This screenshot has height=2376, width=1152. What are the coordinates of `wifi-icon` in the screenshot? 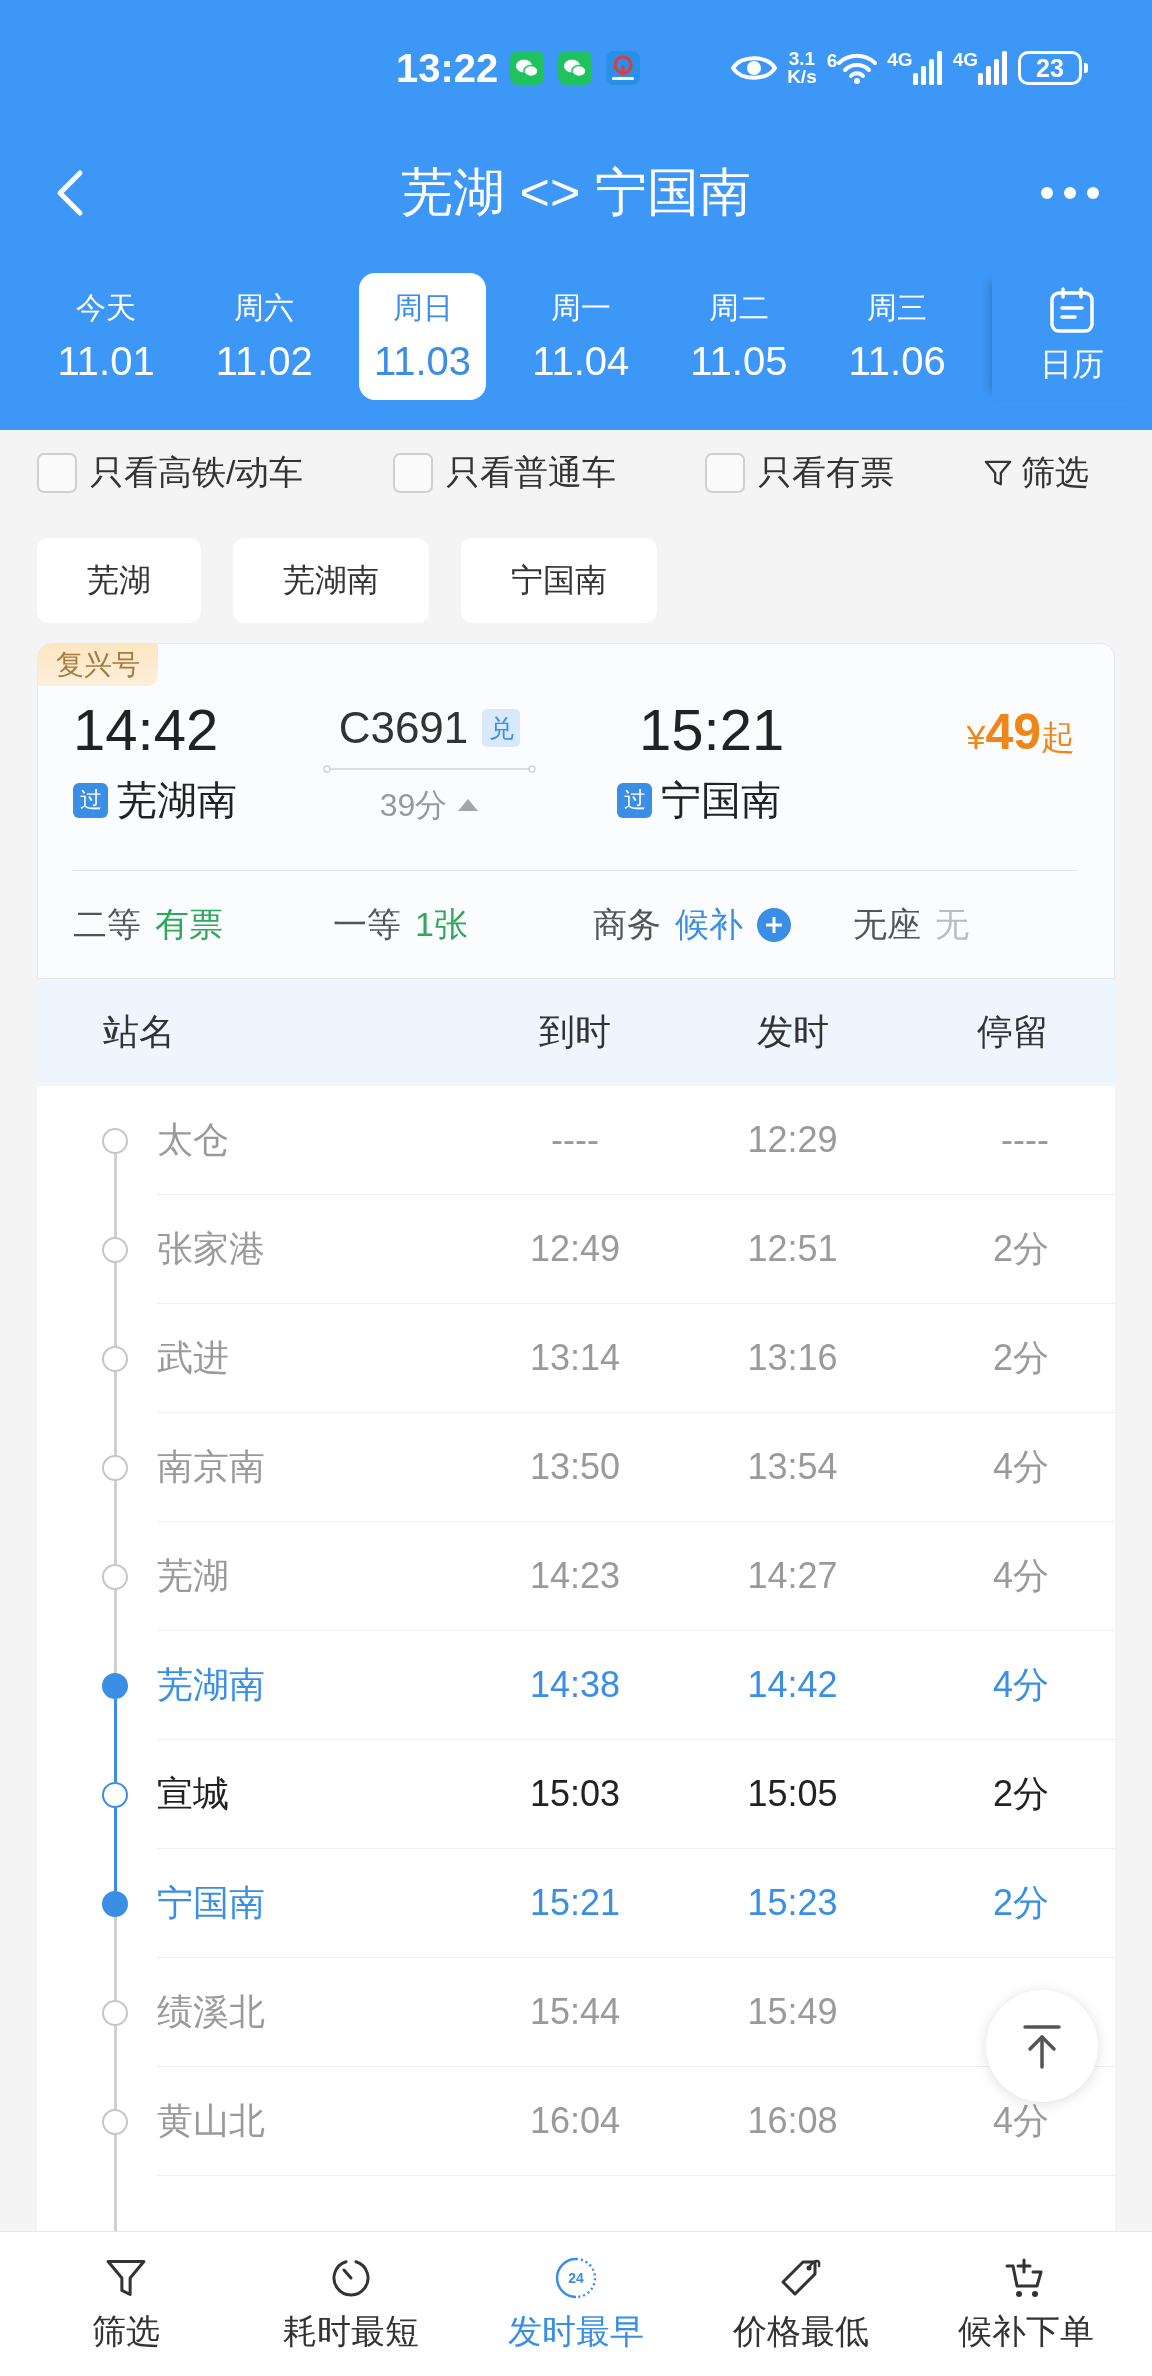 It's located at (857, 68).